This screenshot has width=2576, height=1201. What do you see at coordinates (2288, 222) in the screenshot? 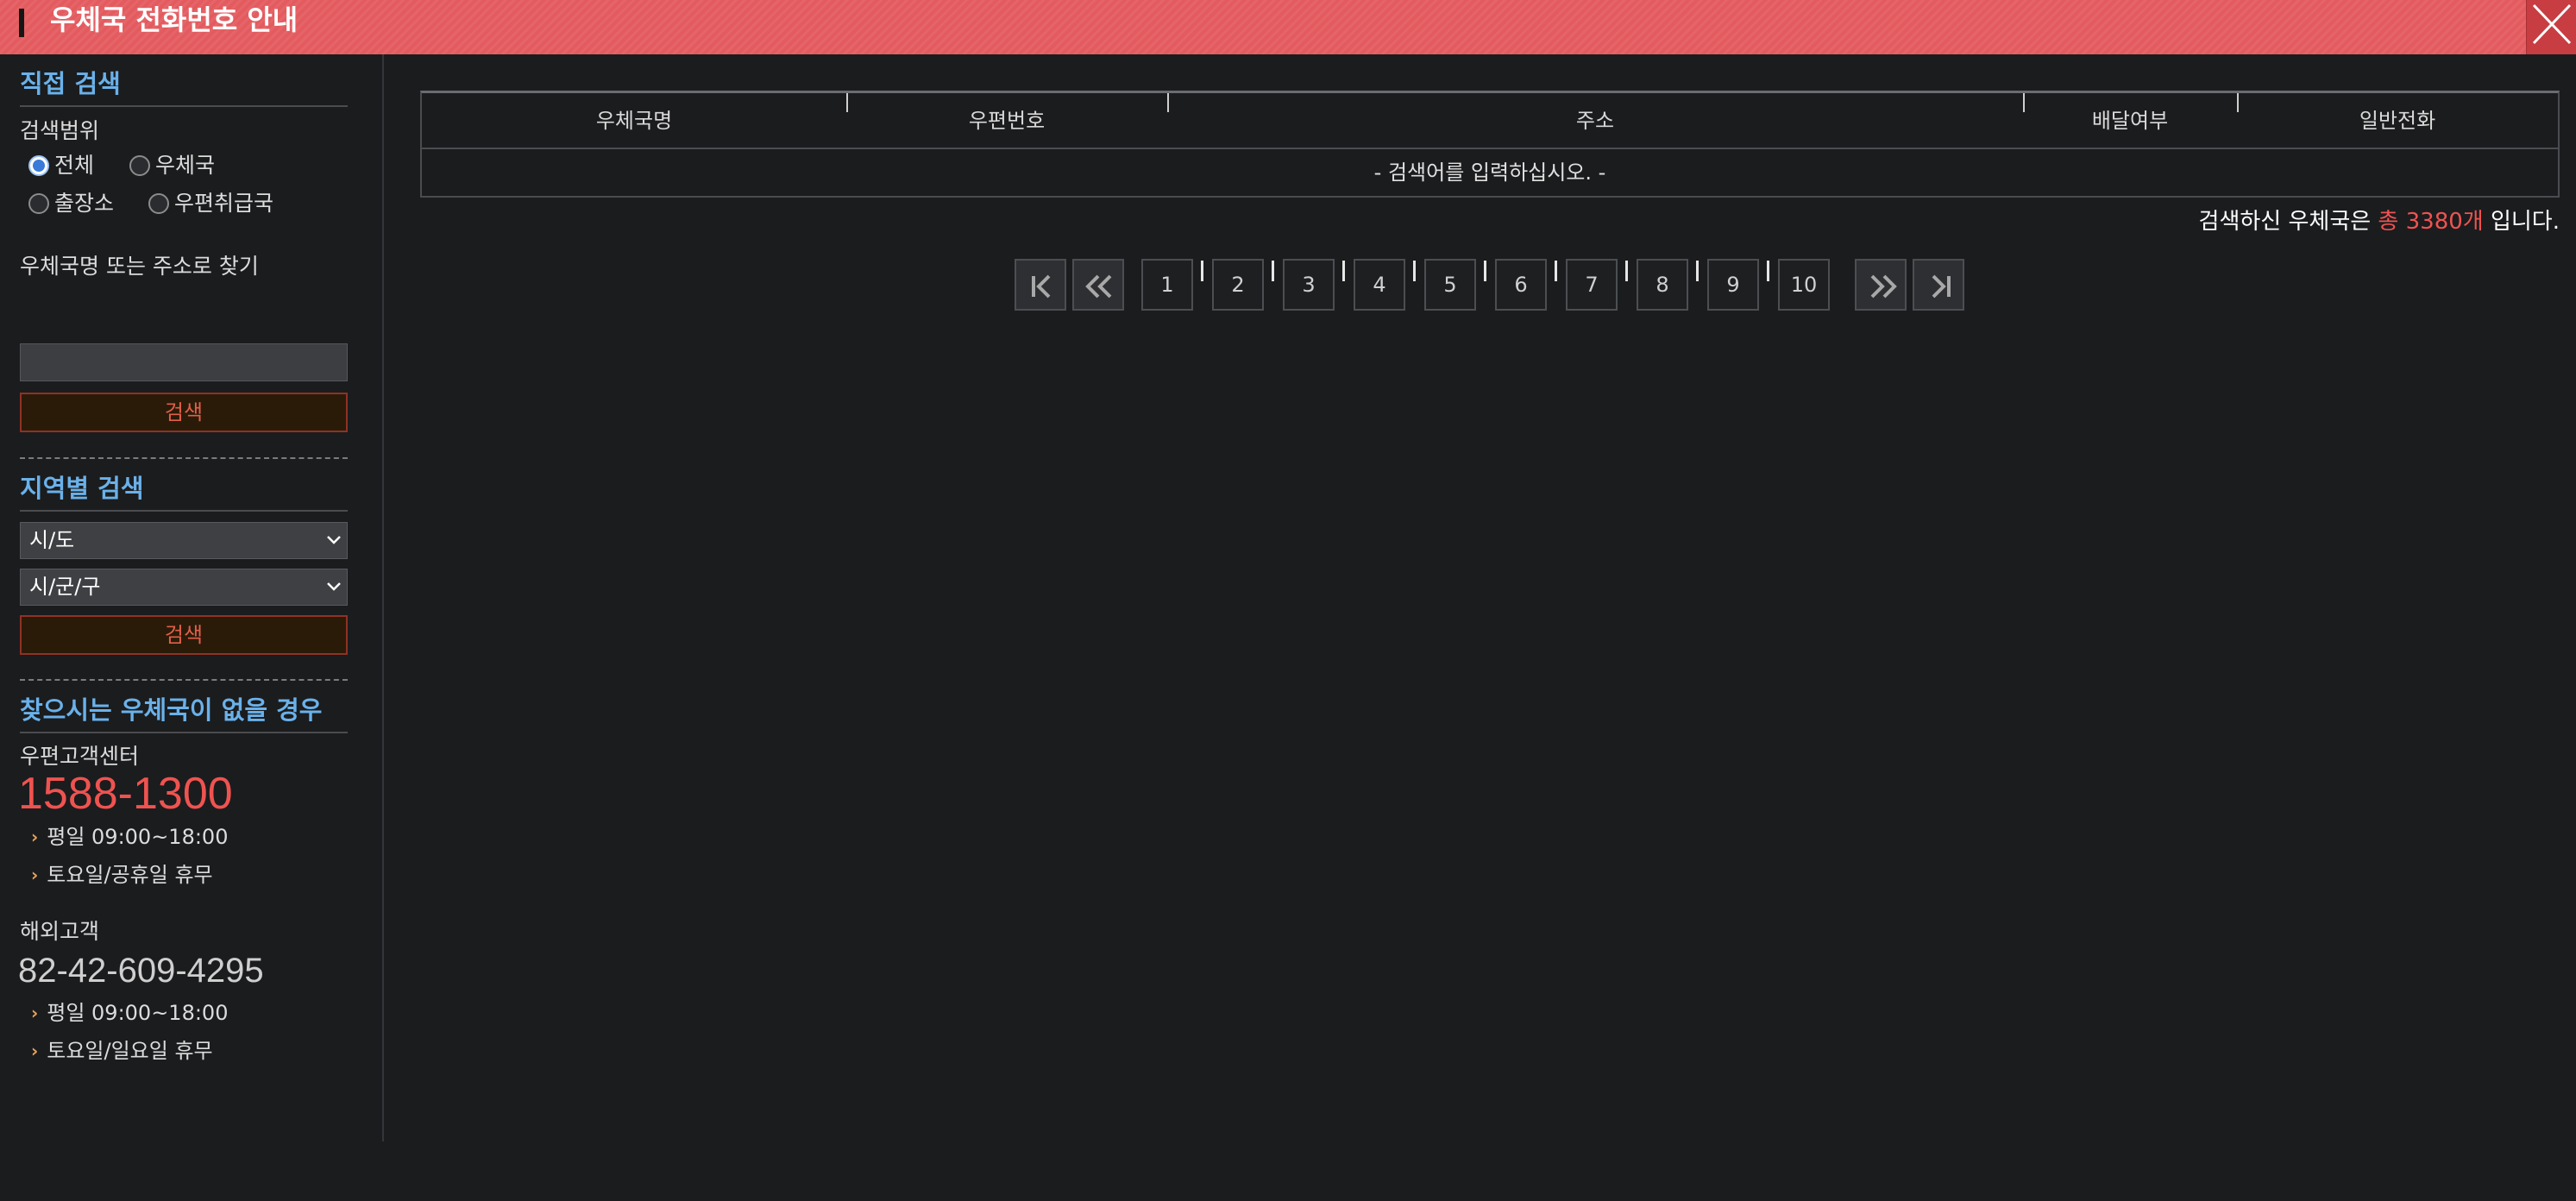
I see `result-count-prefix: 검색하신 우체국은` at bounding box center [2288, 222].